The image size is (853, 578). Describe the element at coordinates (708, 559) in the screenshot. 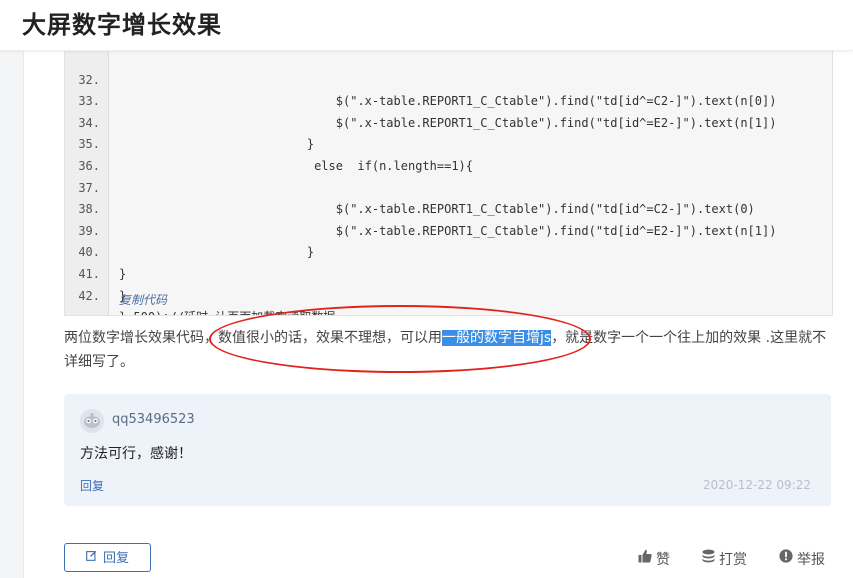

I see `coins-icon` at that location.